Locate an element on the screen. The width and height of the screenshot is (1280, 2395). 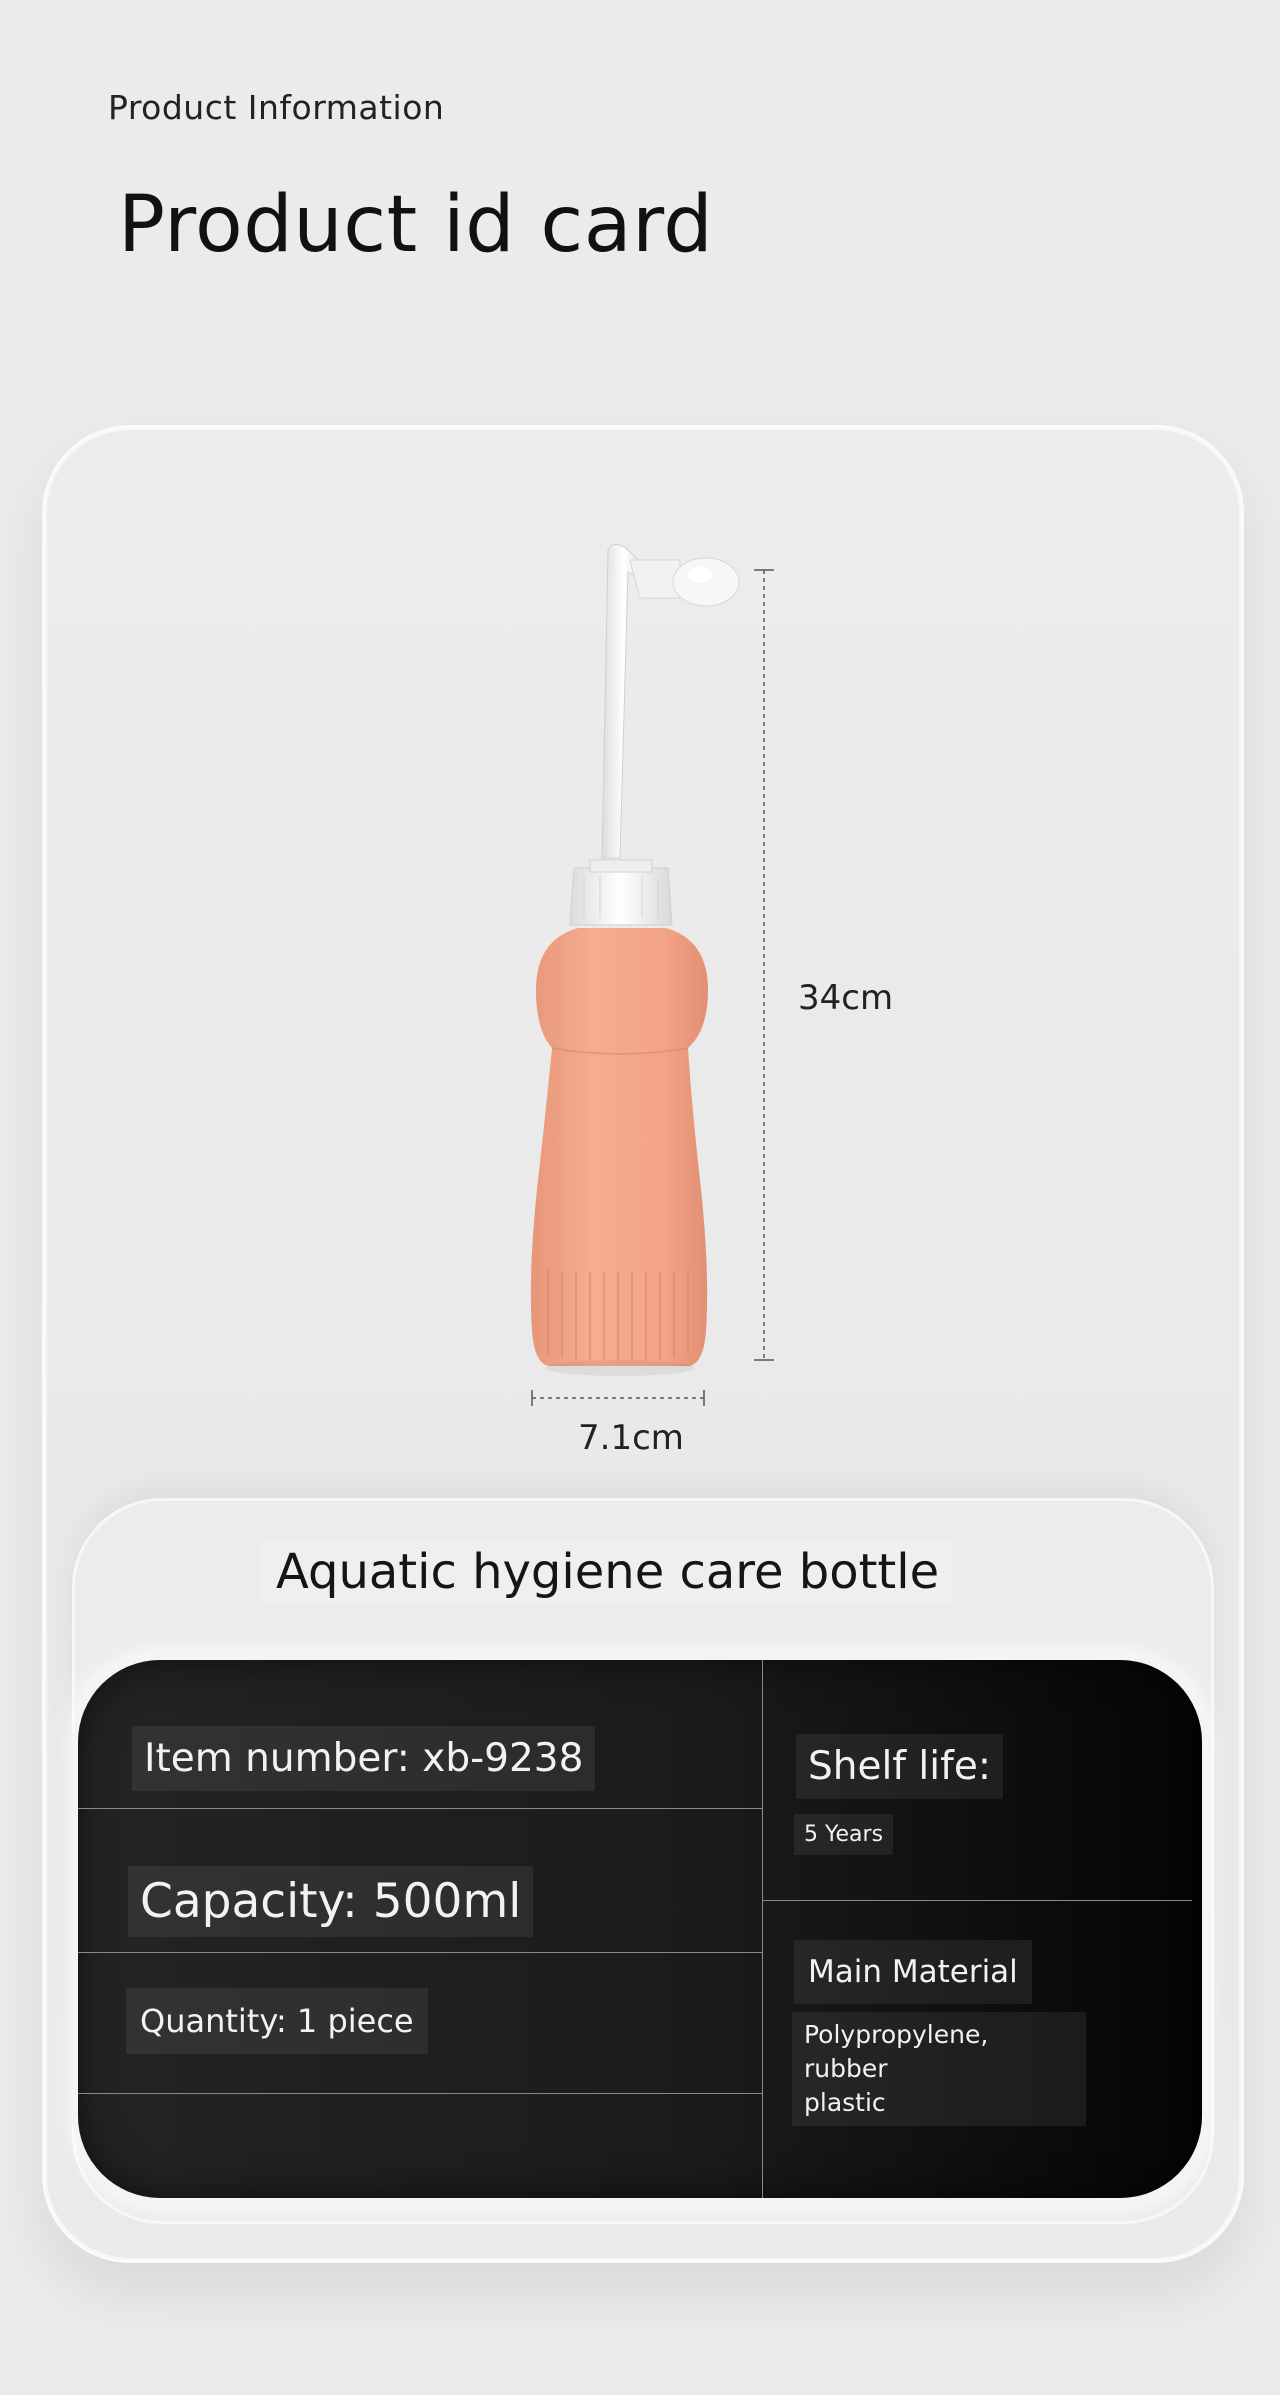
product-name: Aquatic hygiene care bottle is located at coordinates (608, 1572).